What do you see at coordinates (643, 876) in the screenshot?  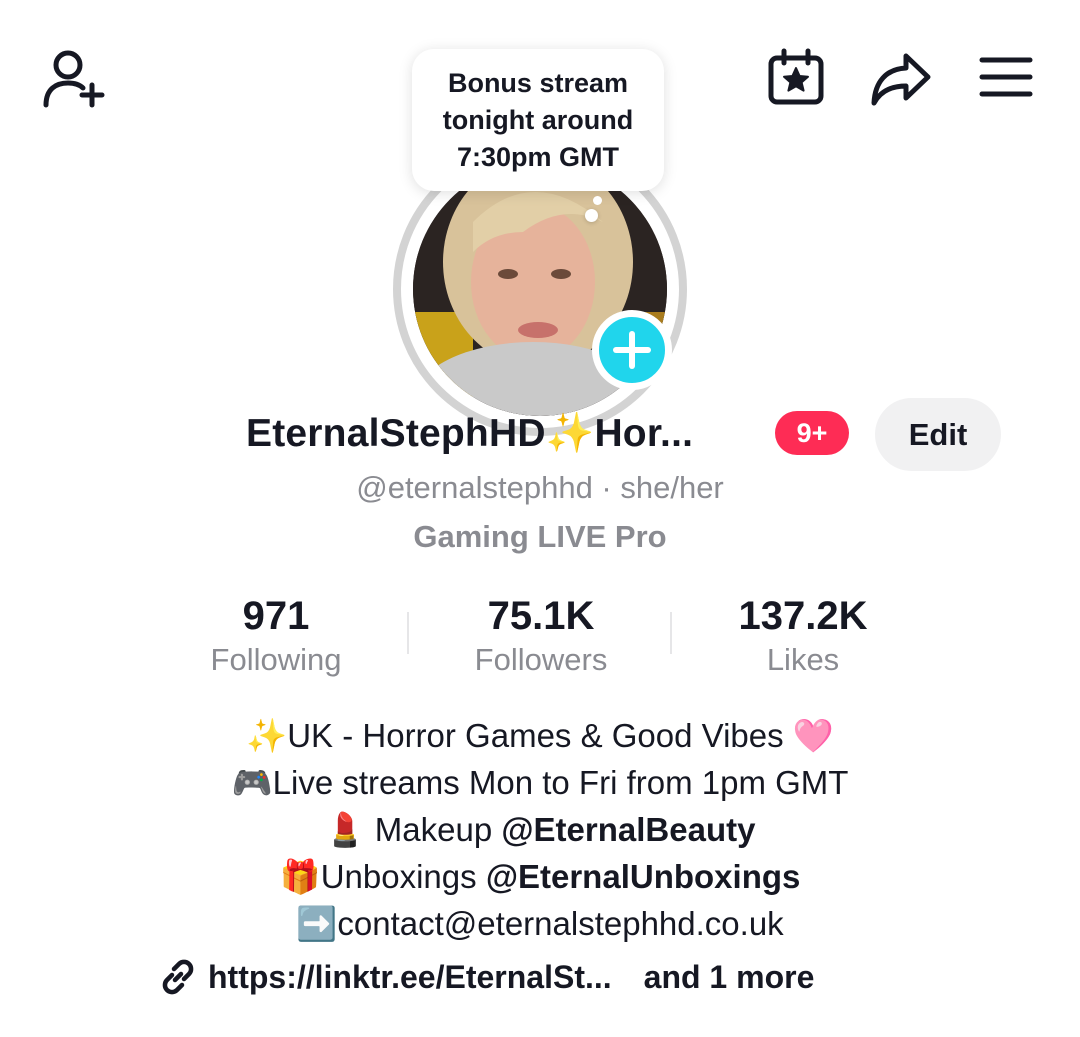 I see `mention-link: @EternalUnboxings` at bounding box center [643, 876].